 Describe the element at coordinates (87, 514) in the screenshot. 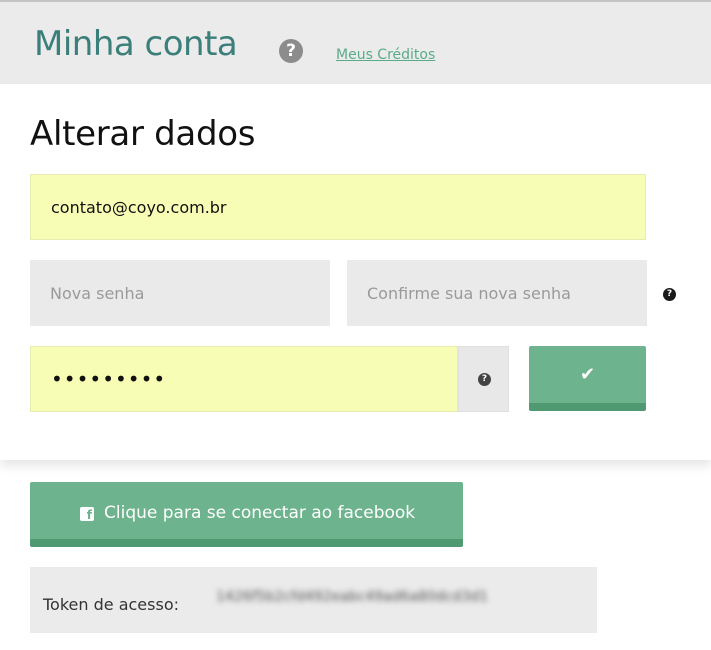

I see `facebook-icon: f` at that location.